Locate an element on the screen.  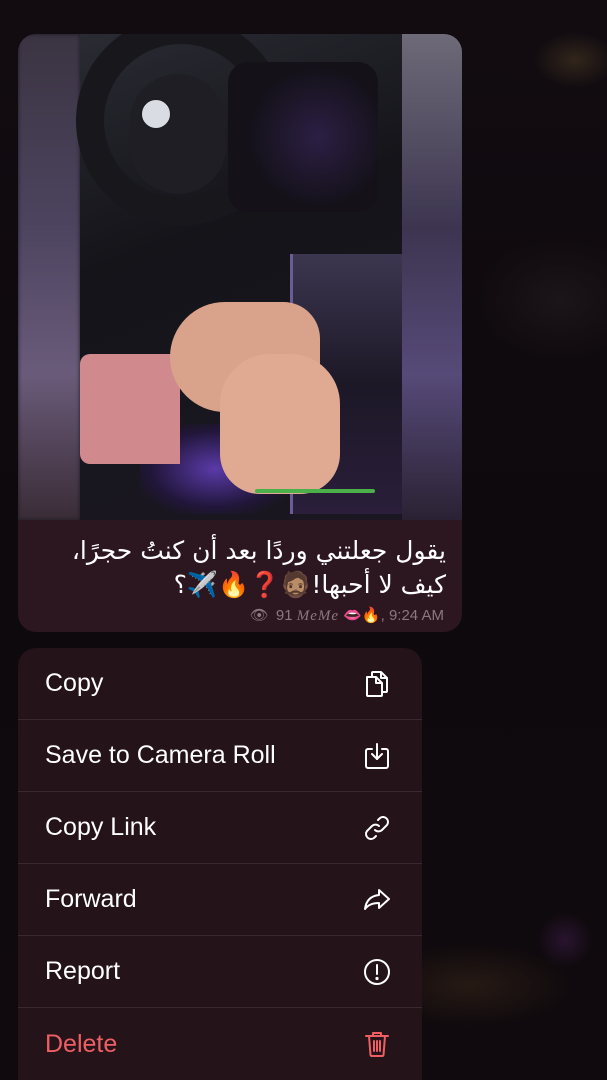
forward-icon is located at coordinates (377, 900).